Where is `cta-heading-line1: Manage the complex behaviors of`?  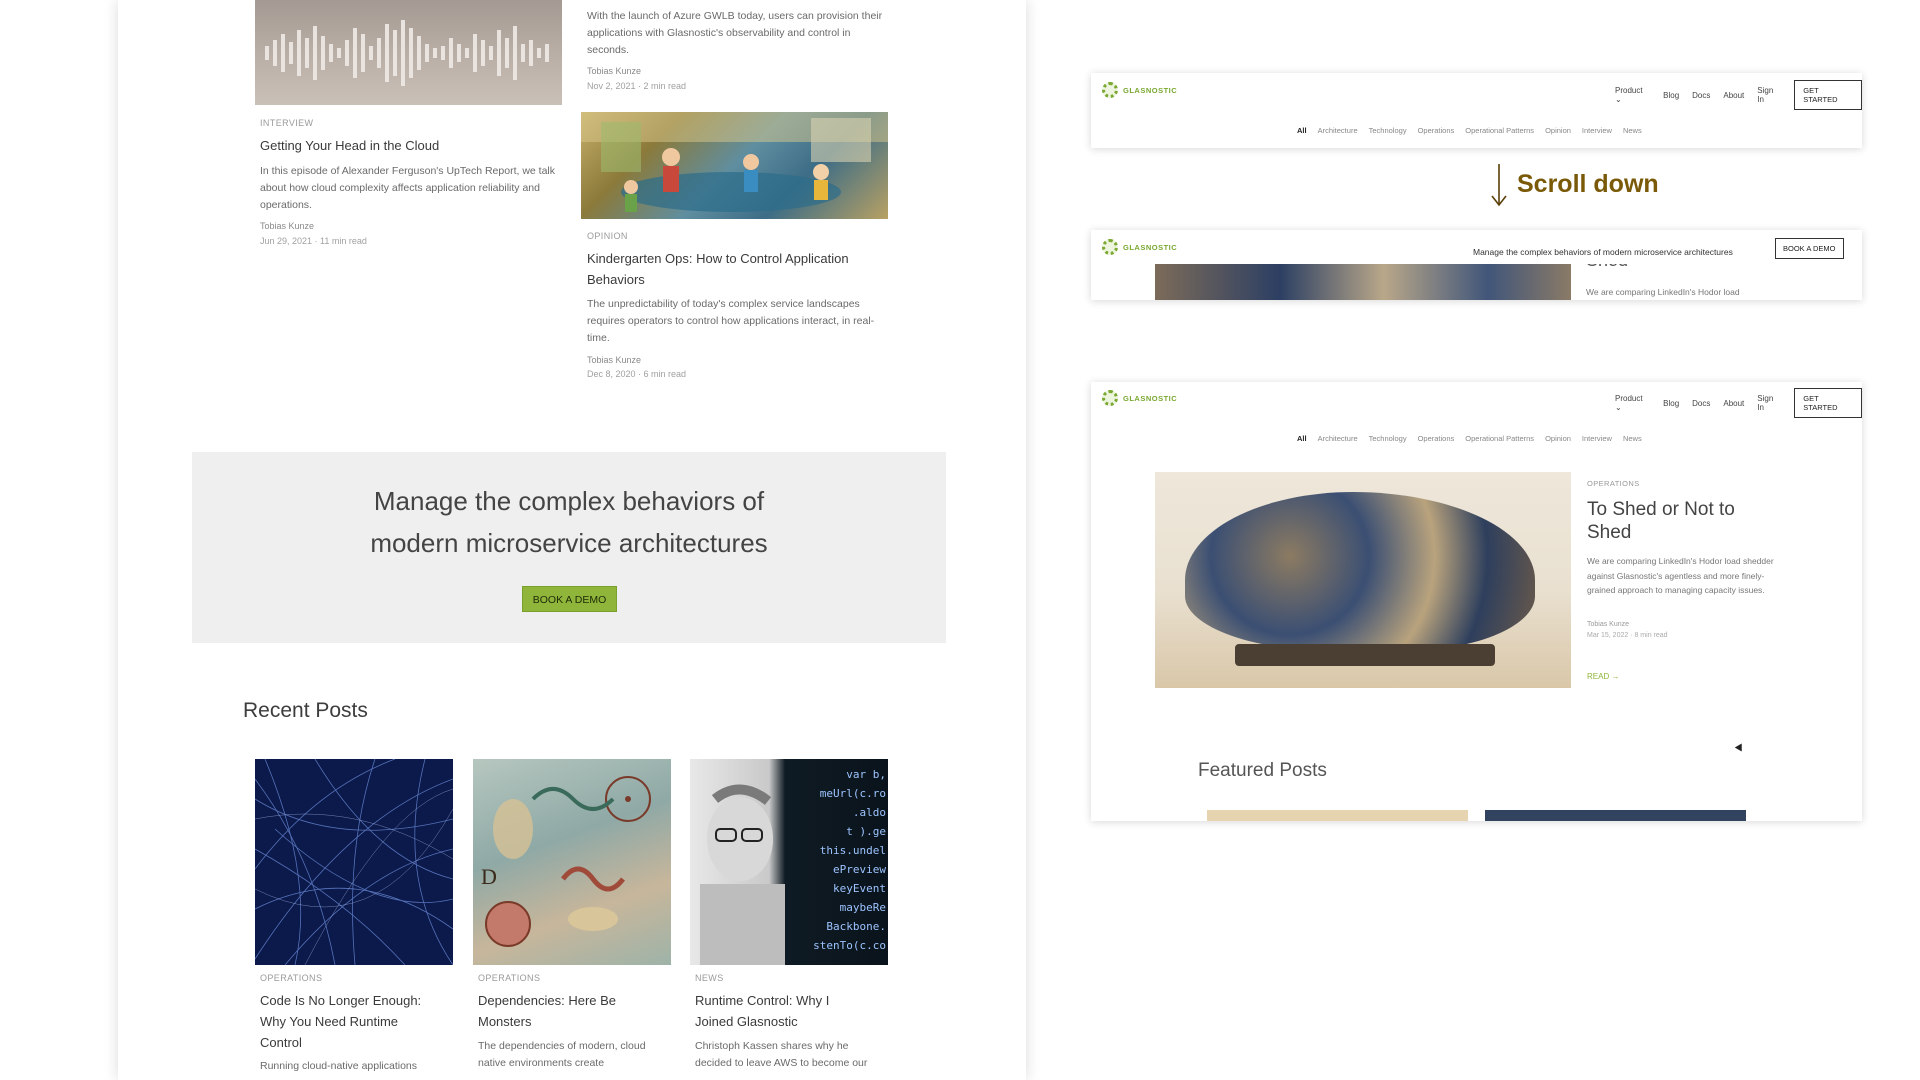 cta-heading-line1: Manage the complex behaviors of is located at coordinates (569, 501).